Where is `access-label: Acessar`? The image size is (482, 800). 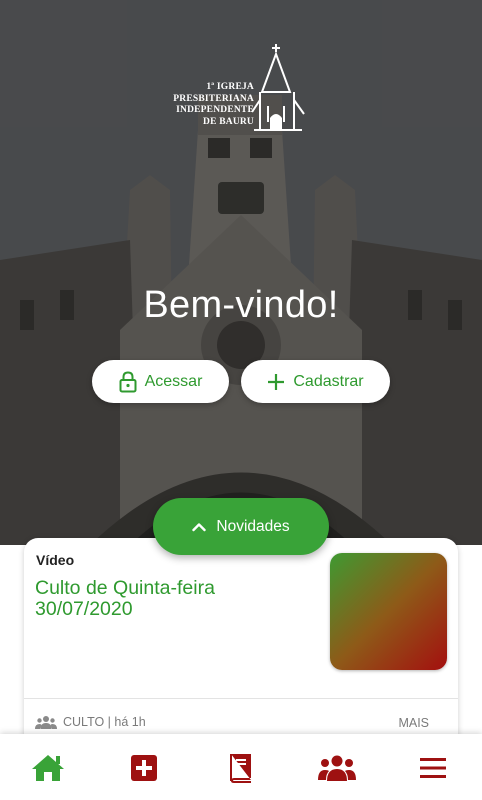
access-label: Acessar is located at coordinates (173, 381).